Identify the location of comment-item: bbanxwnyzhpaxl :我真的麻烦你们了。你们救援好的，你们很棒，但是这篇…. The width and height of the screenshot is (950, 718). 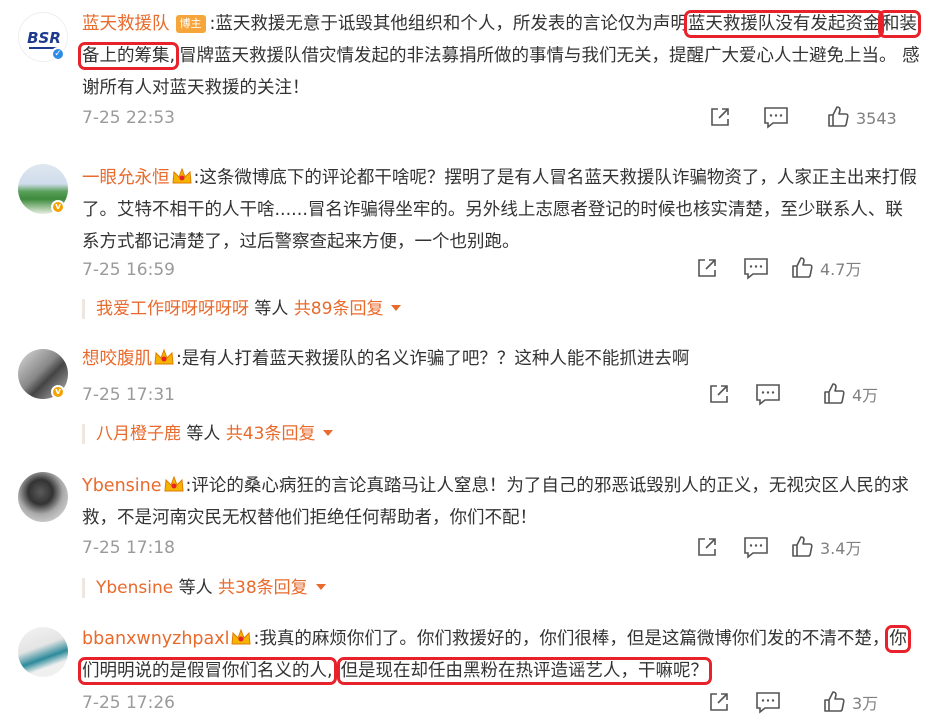
(475, 665).